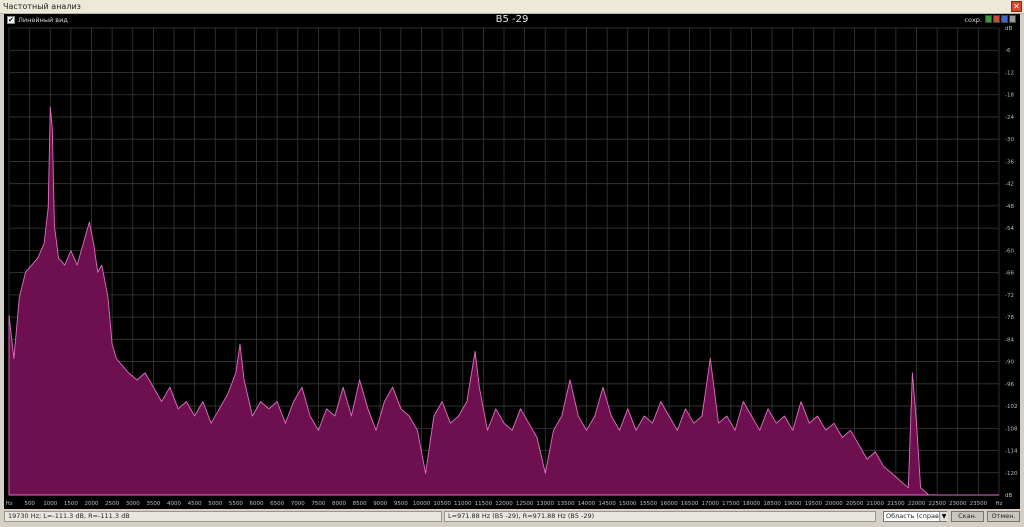 This screenshot has width=1024, height=527. What do you see at coordinates (525, 504) in the screenshot?
I see `x-tick-label: 12500` at bounding box center [525, 504].